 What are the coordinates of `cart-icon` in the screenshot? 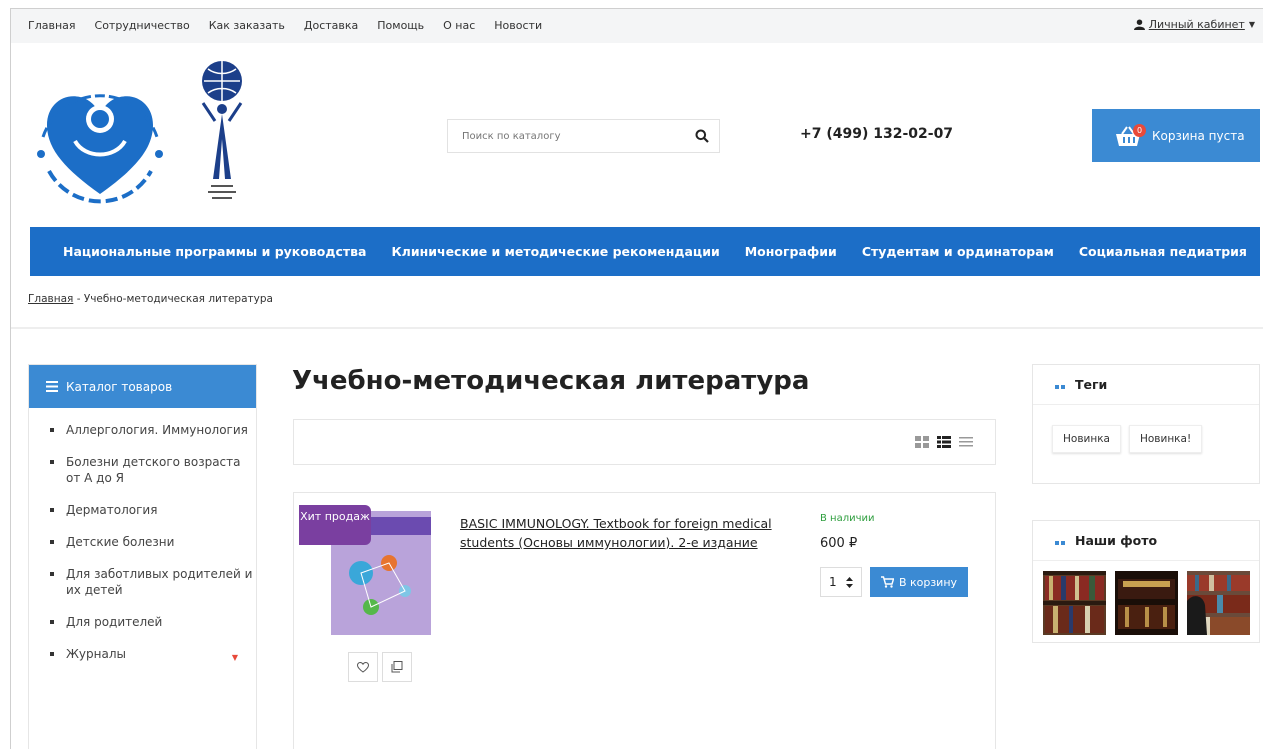 It's located at (887, 582).